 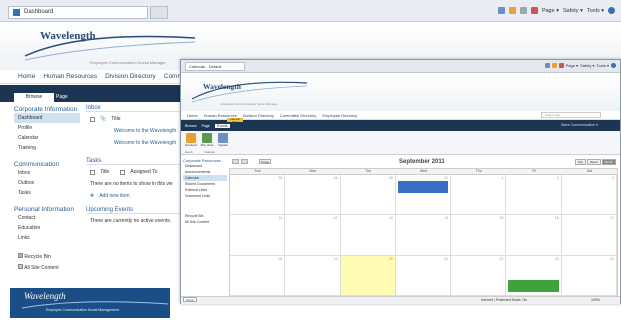 I want to click on recycle-bin-link: Recycle Bin, so click(x=47, y=256).